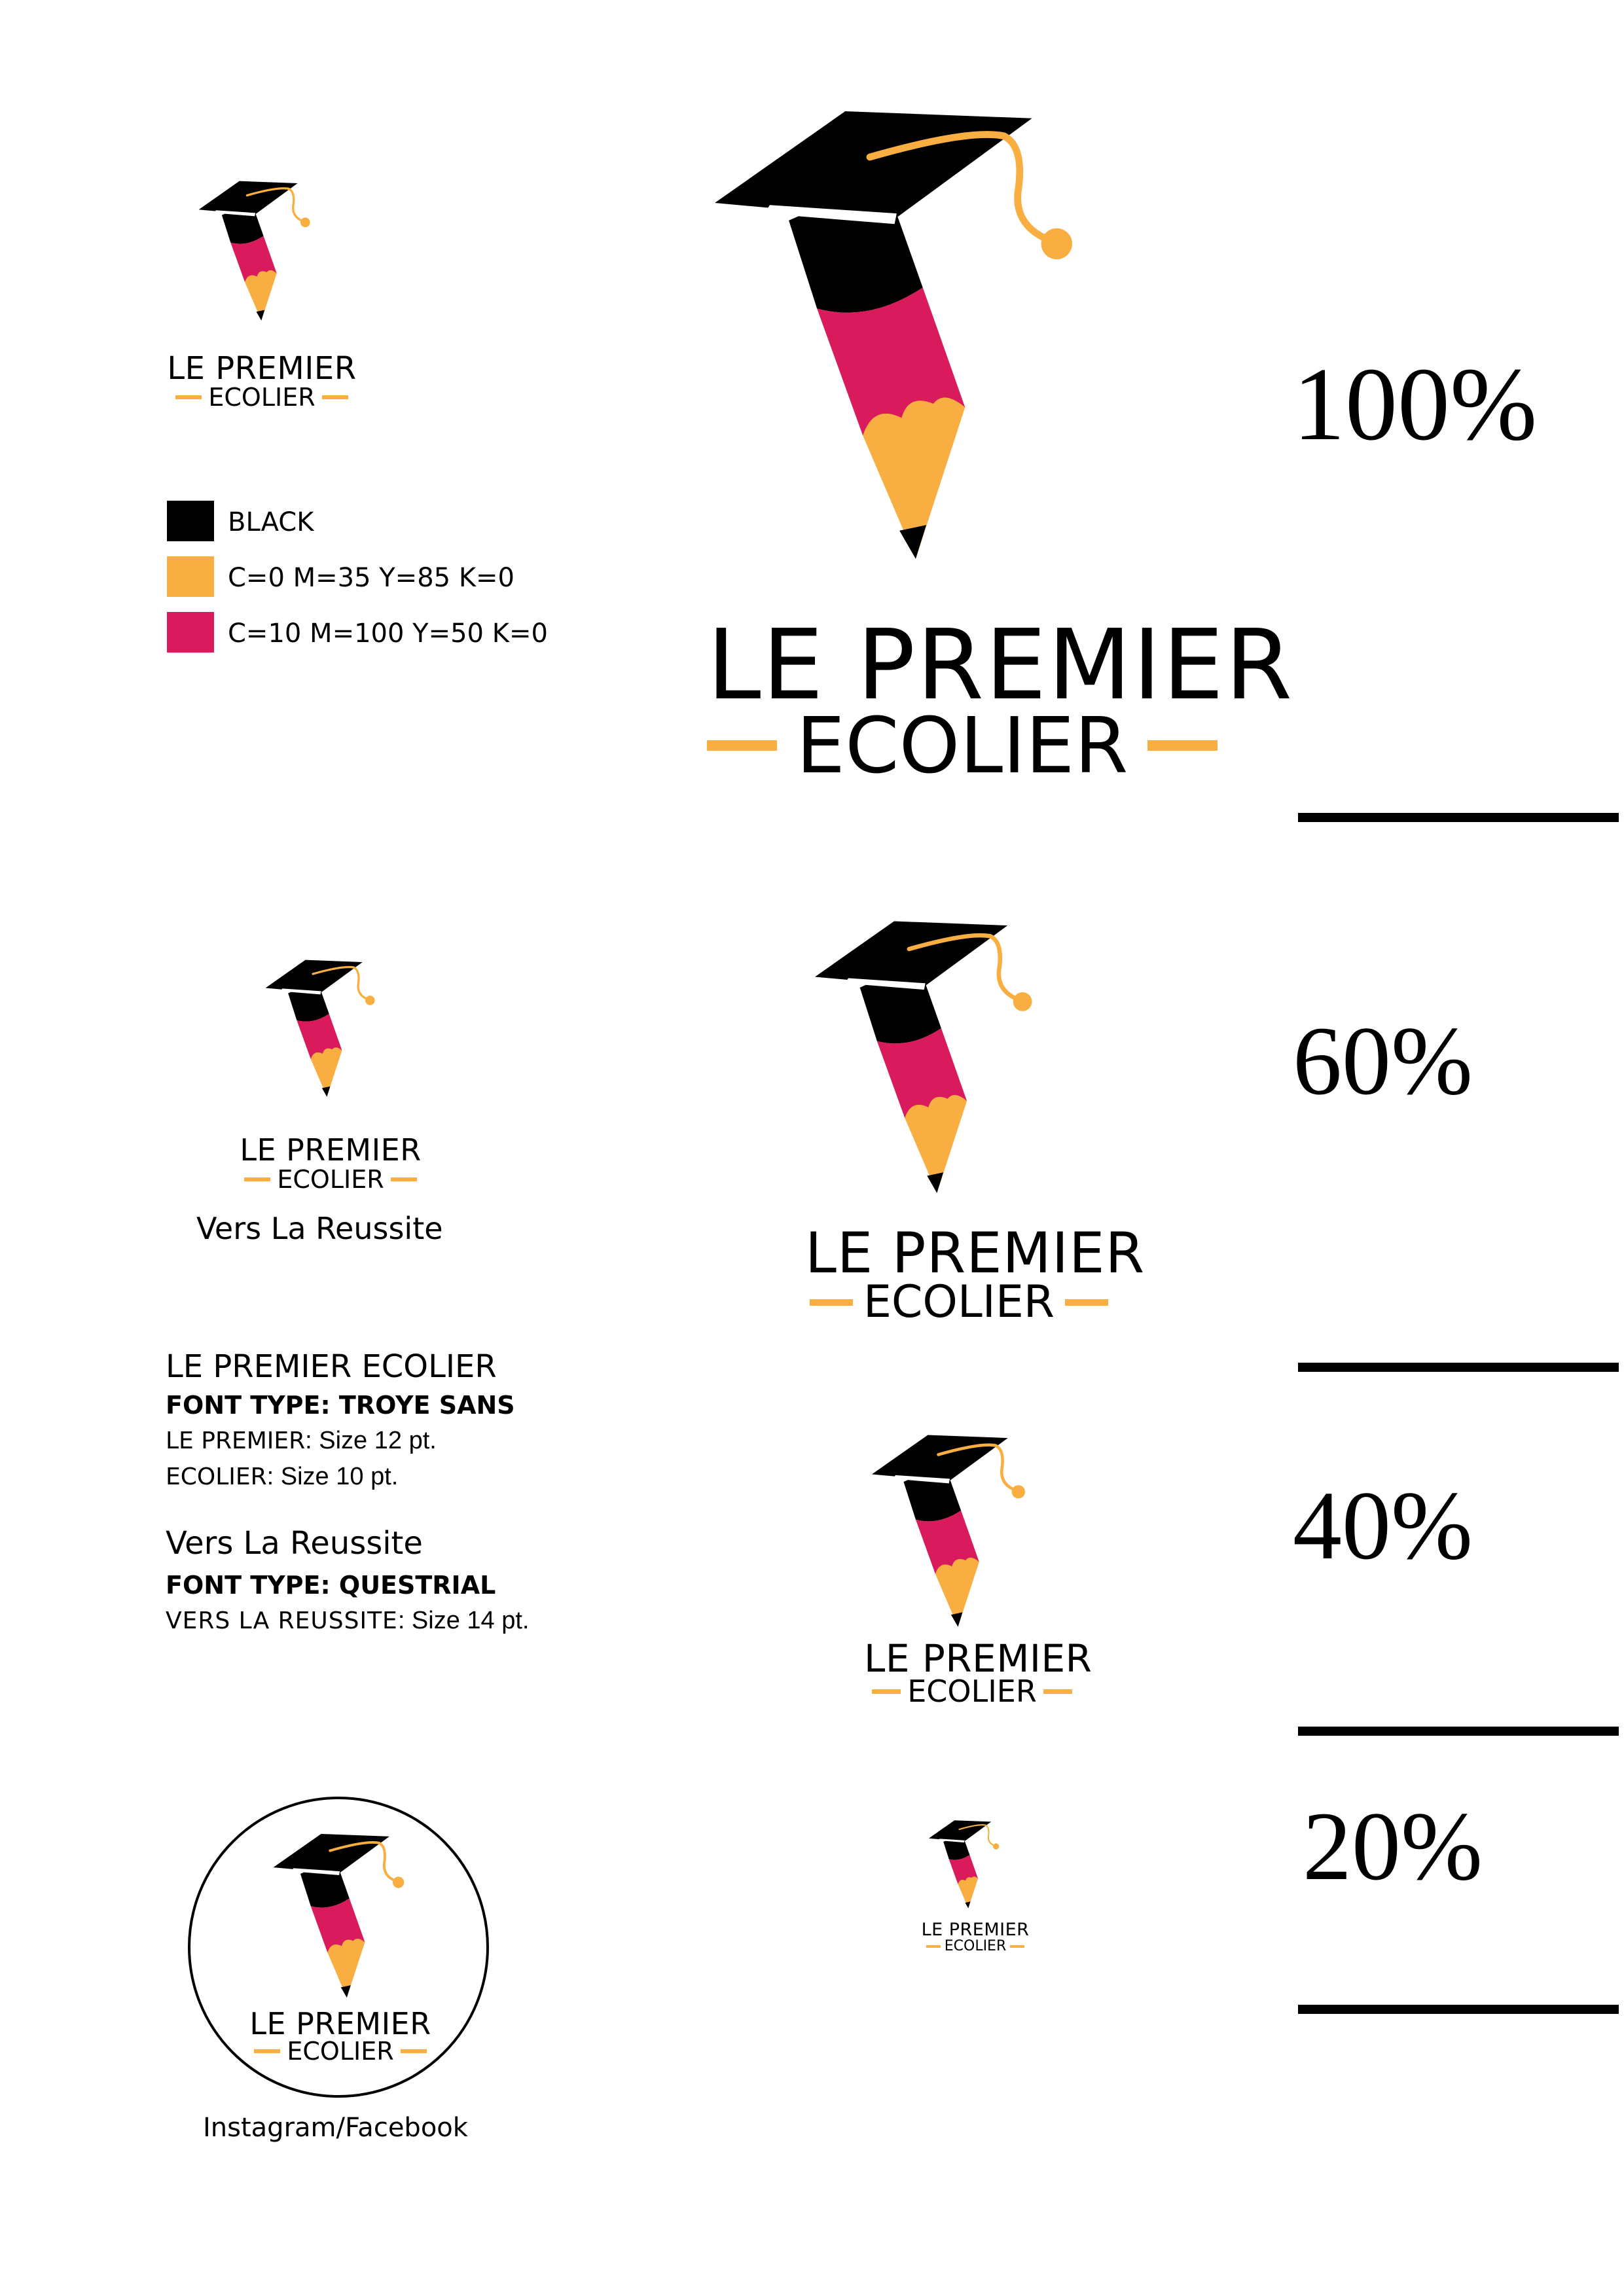  What do you see at coordinates (191, 521) in the screenshot?
I see `swatch-black` at bounding box center [191, 521].